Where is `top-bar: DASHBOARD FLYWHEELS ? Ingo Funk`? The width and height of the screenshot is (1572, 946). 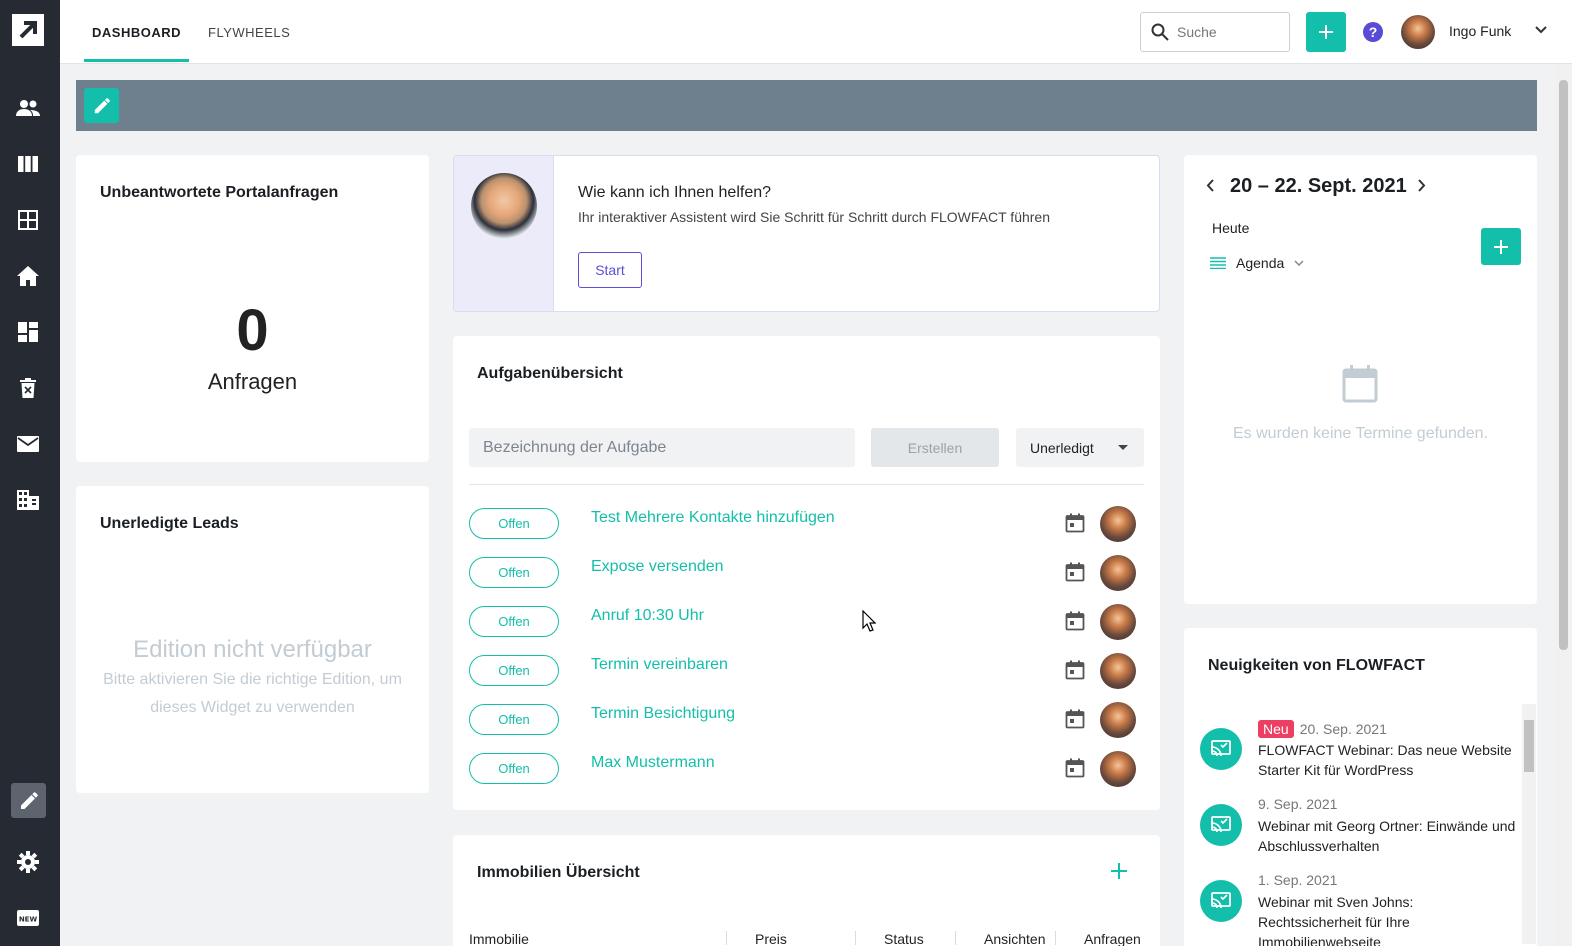
top-bar: DASHBOARD FLYWHEELS ? Ingo Funk is located at coordinates (816, 32).